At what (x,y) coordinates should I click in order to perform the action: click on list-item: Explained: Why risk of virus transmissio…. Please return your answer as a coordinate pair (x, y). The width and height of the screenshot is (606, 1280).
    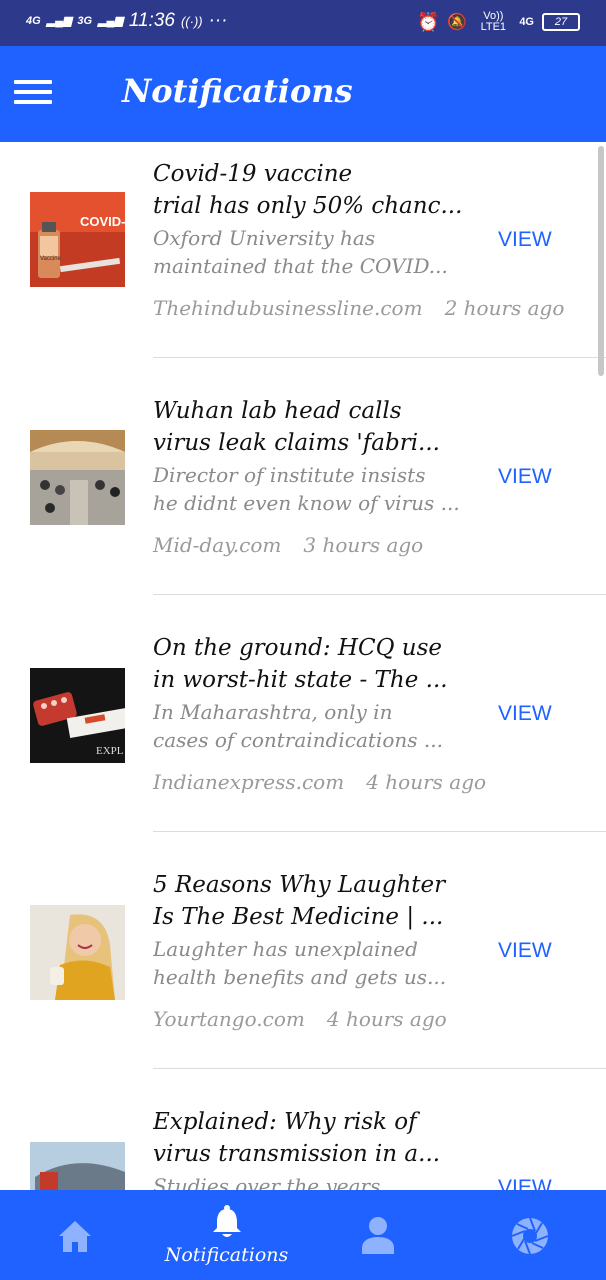
    Looking at the image, I should click on (303, 1140).